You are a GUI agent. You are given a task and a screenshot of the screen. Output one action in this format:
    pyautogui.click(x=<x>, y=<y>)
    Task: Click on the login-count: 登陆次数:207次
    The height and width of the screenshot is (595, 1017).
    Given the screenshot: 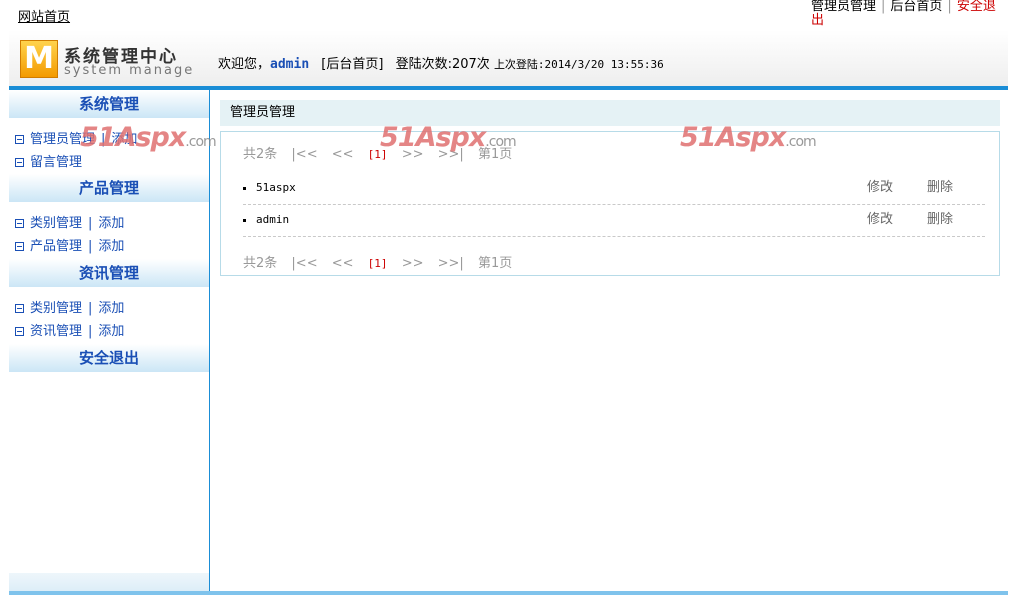 What is the action you would take?
    pyautogui.click(x=442, y=64)
    